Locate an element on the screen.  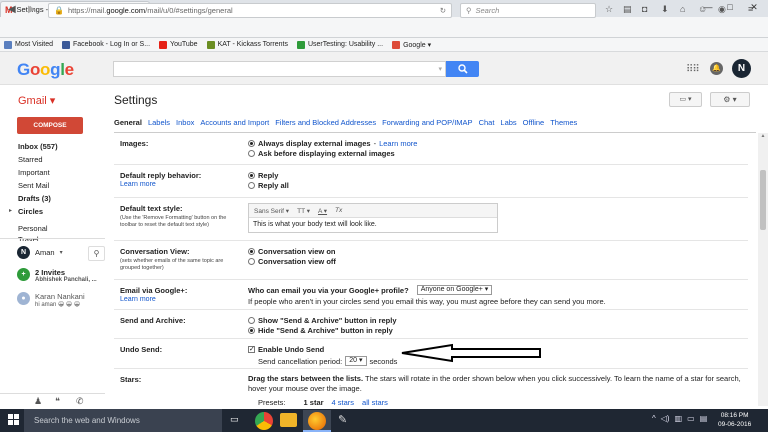
settings-tab: Labs is located at coordinates (508, 125).